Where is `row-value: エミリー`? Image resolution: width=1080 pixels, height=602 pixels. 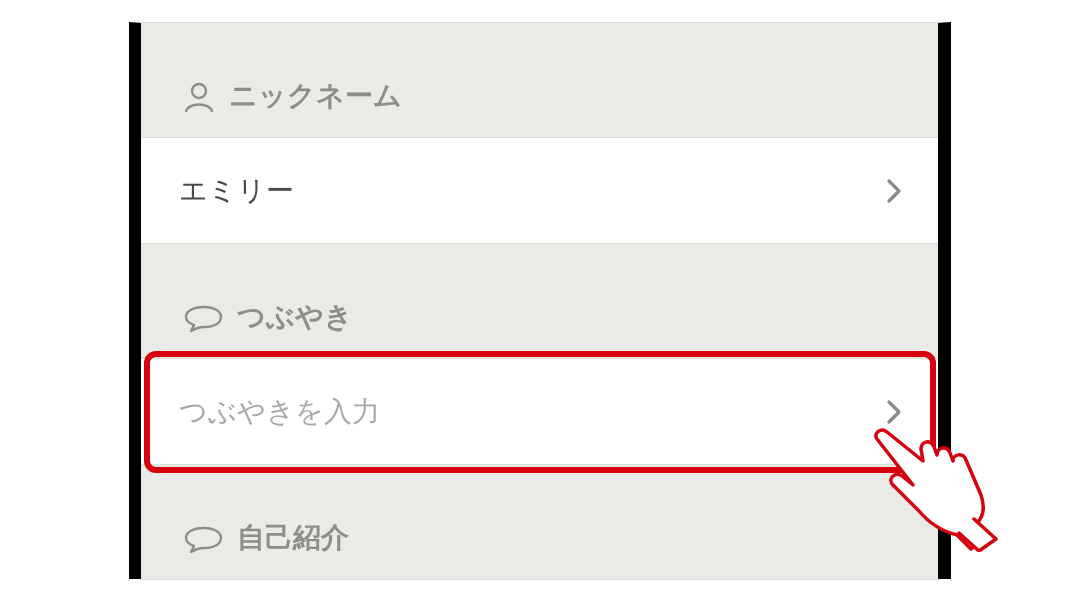 row-value: エミリー is located at coordinates (236, 190).